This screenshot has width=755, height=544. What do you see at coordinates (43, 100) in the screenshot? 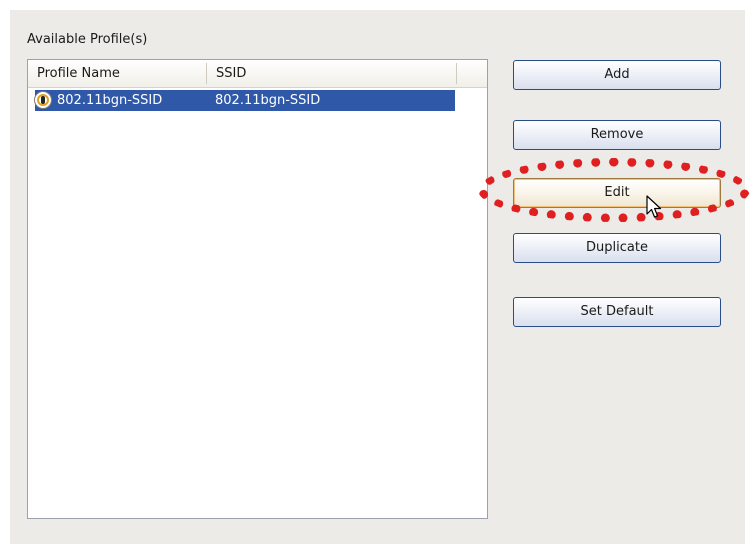
I see `profile-icon` at bounding box center [43, 100].